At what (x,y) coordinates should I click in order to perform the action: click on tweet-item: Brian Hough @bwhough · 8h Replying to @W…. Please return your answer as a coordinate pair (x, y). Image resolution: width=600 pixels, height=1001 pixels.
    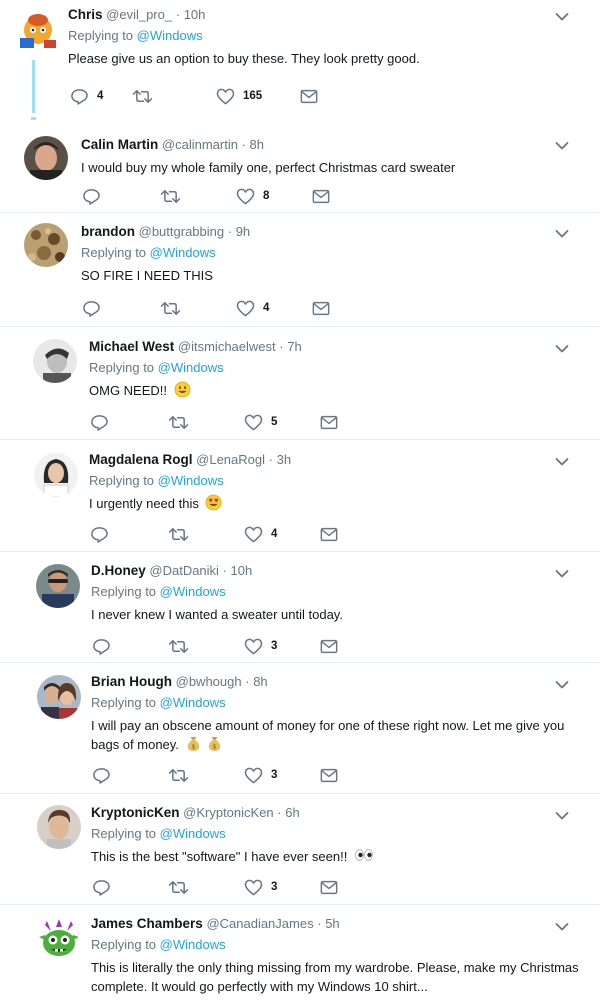
    Looking at the image, I should click on (300, 728).